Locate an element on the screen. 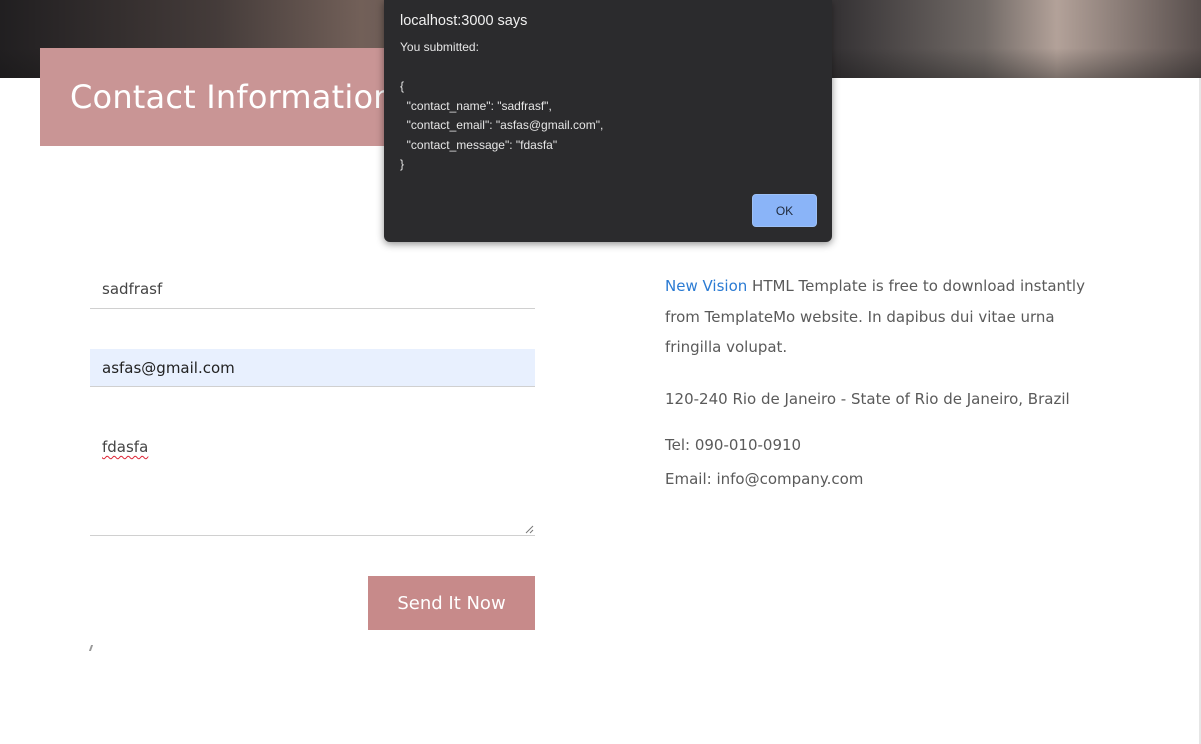  resize-grip-icon is located at coordinates (529, 529).